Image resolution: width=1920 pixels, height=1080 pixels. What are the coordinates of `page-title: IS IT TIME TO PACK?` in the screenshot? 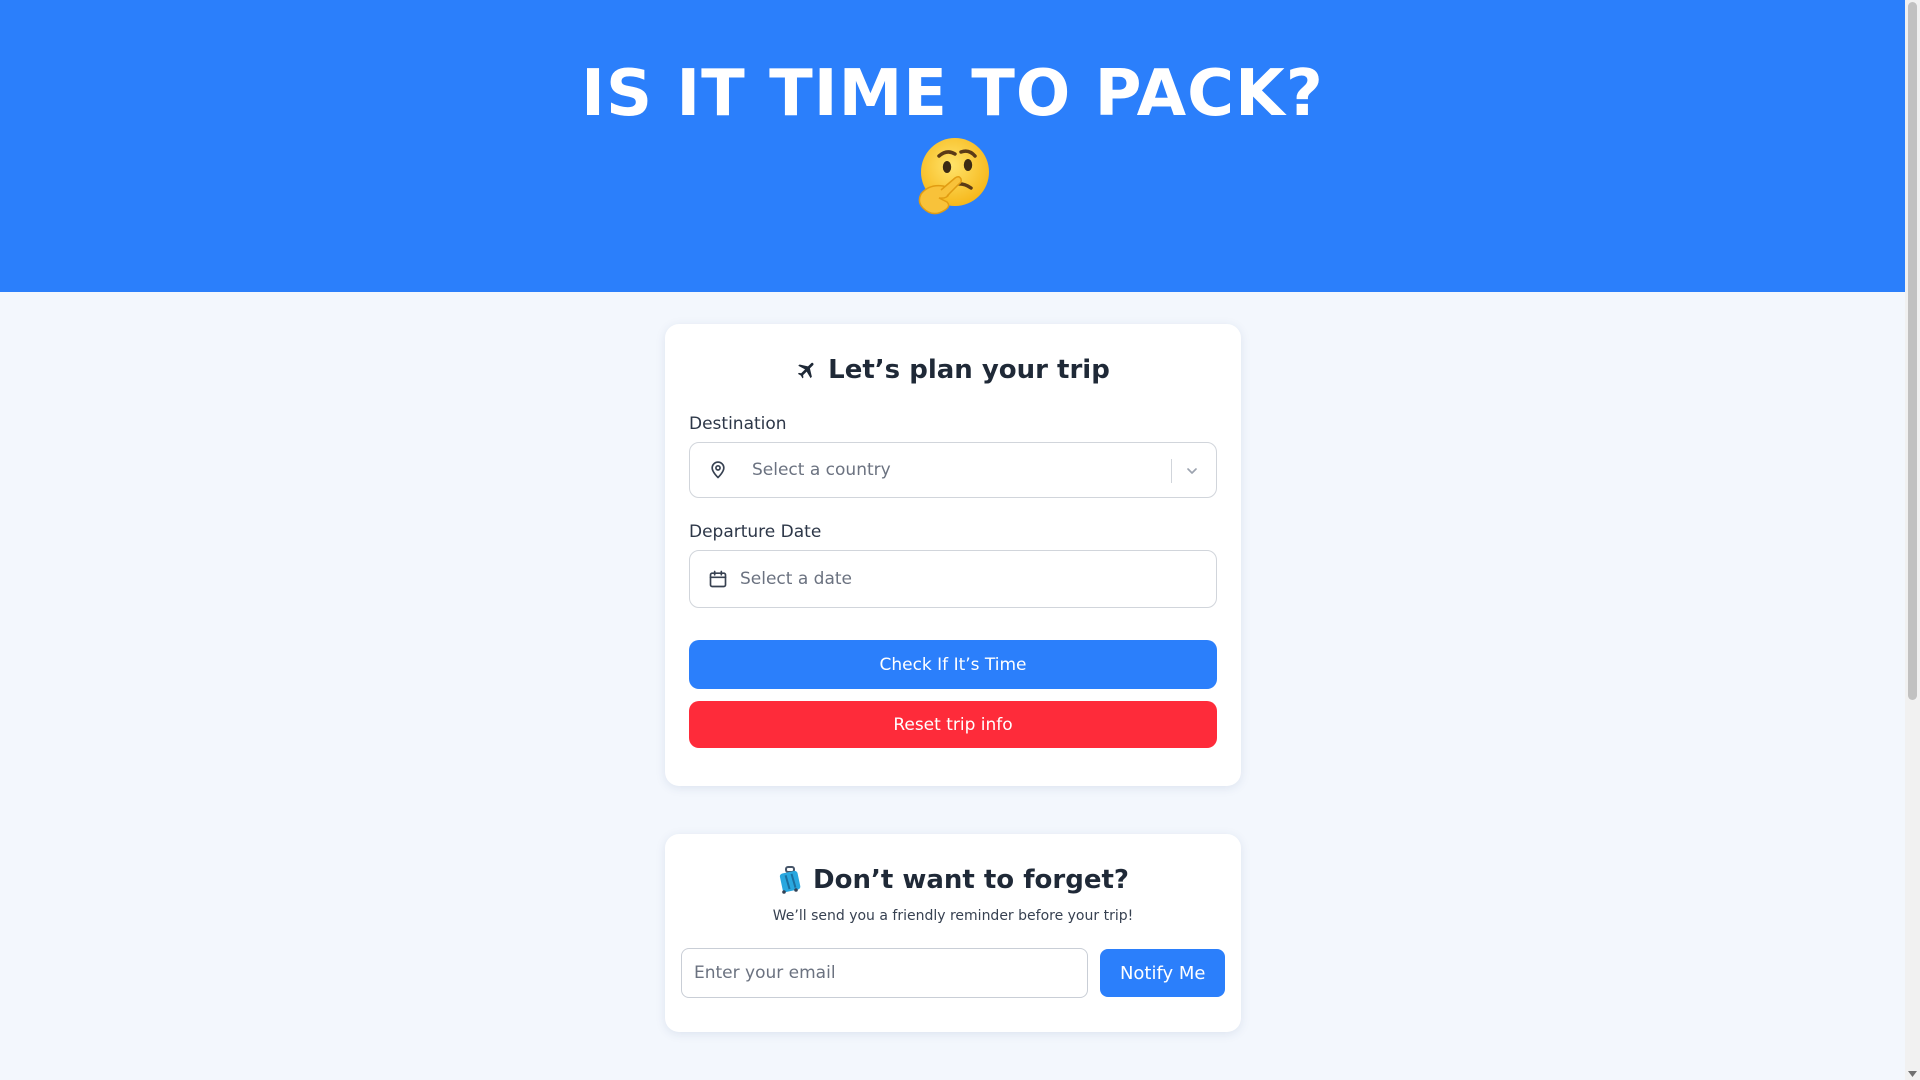 It's located at (952, 94).